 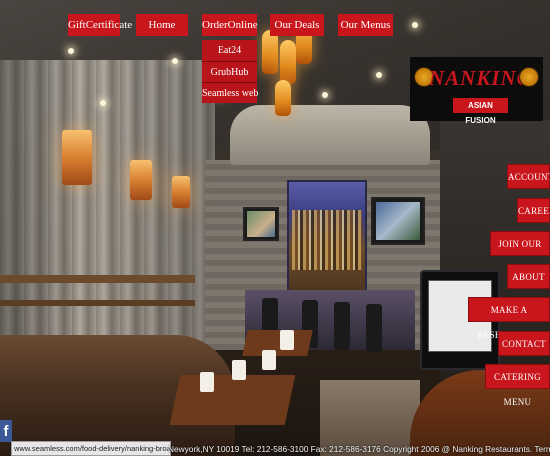 What do you see at coordinates (230, 92) in the screenshot?
I see `dropdown-item-seamless: Seamless web` at bounding box center [230, 92].